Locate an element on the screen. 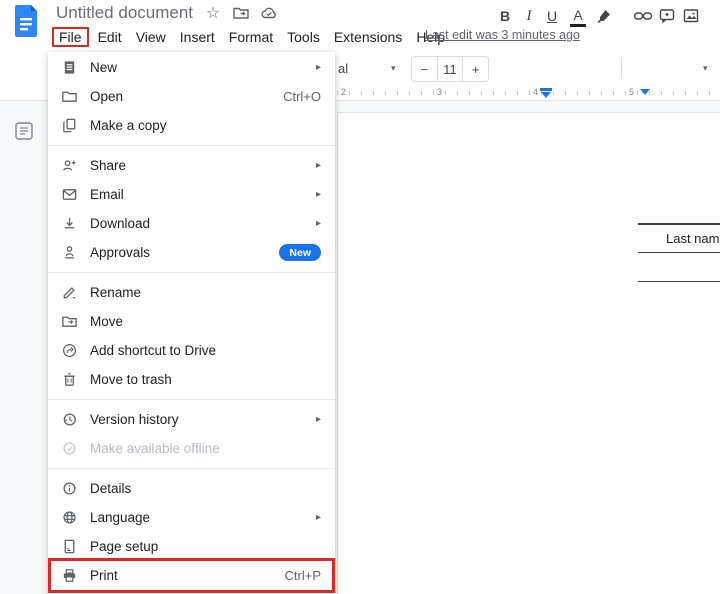  insert-image-caret-icon: ▾ is located at coordinates (705, 68).